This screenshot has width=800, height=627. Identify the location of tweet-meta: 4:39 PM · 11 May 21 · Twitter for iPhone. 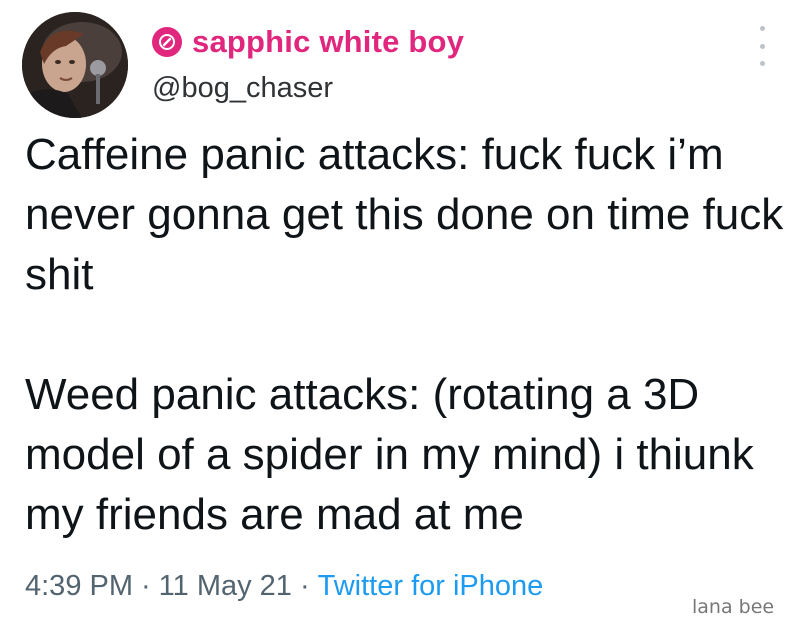
(284, 586).